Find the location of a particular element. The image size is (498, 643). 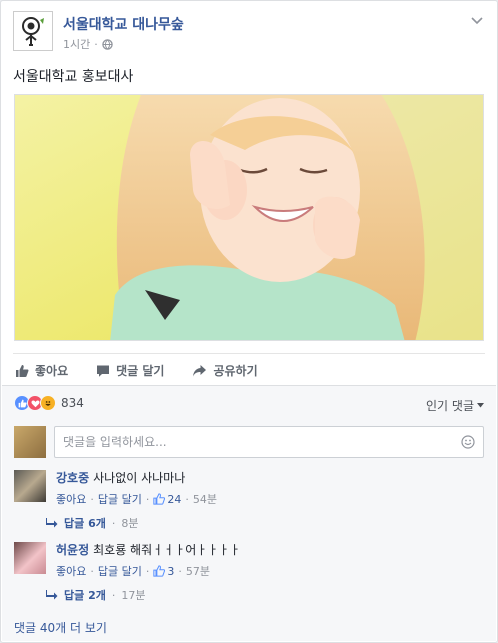

comment-text: 최호룡 해줘ㅓㅓㅏ어ㅏㅏㅏㅏ is located at coordinates (167, 550).